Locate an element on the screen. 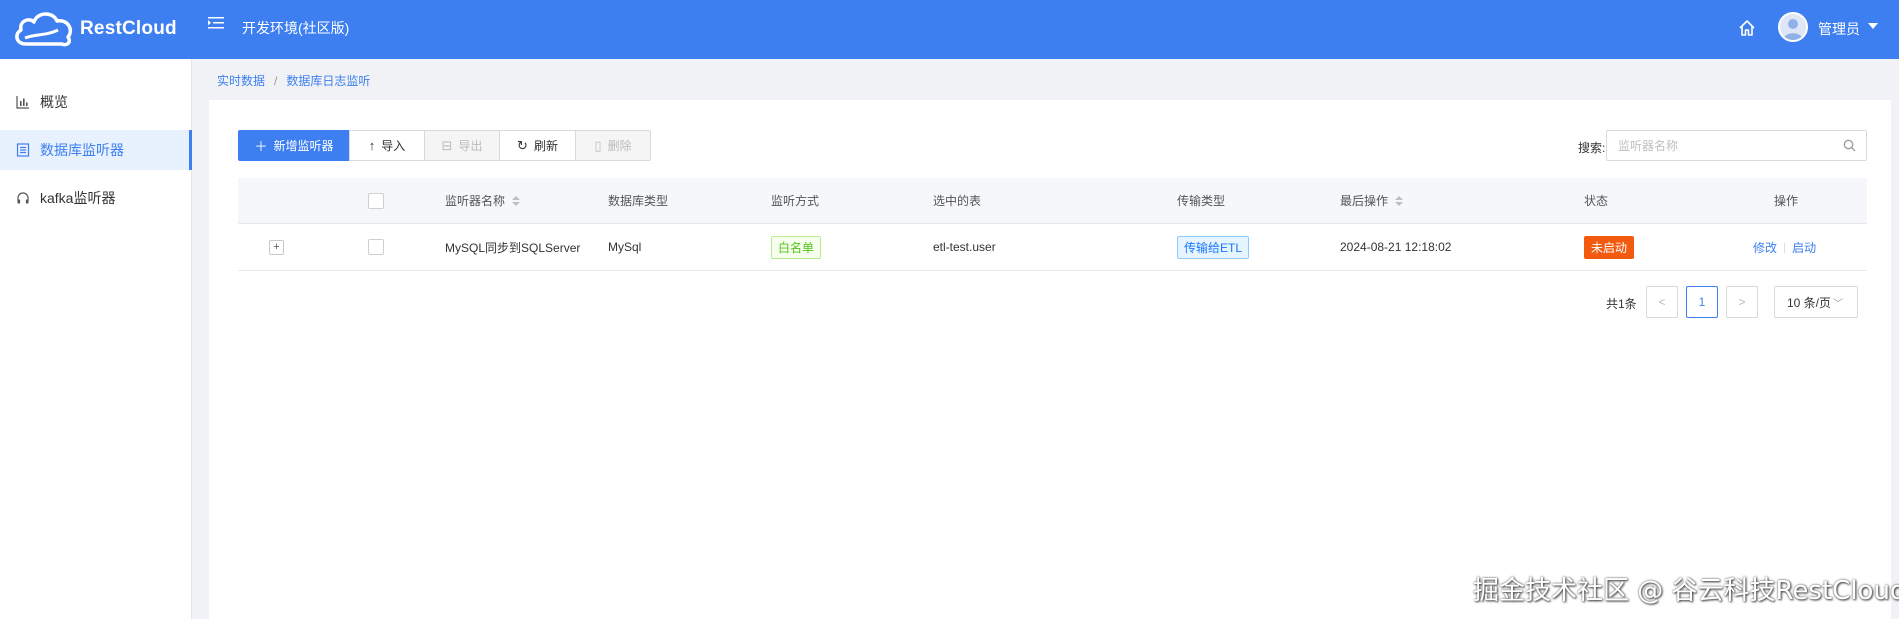  column-header-listen-mode: 监听方式 is located at coordinates (795, 201).